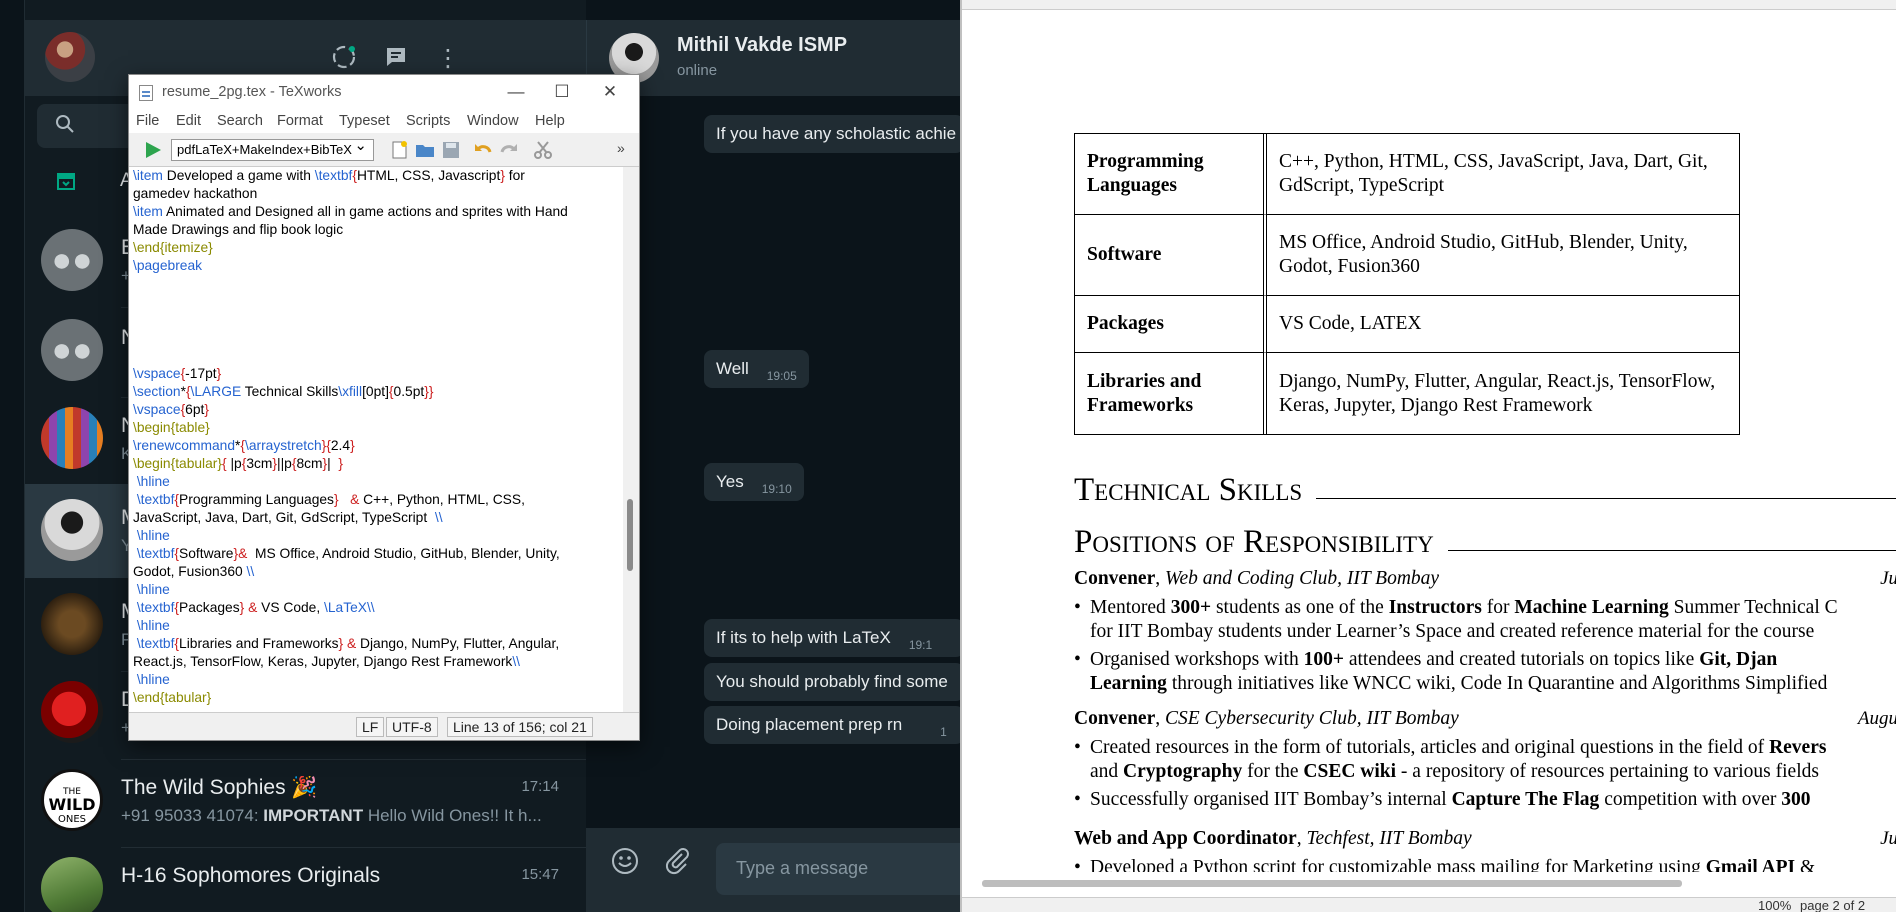 Image resolution: width=1896 pixels, height=912 pixels. Describe the element at coordinates (399, 150) in the screenshot. I see `new-file-icon` at that location.